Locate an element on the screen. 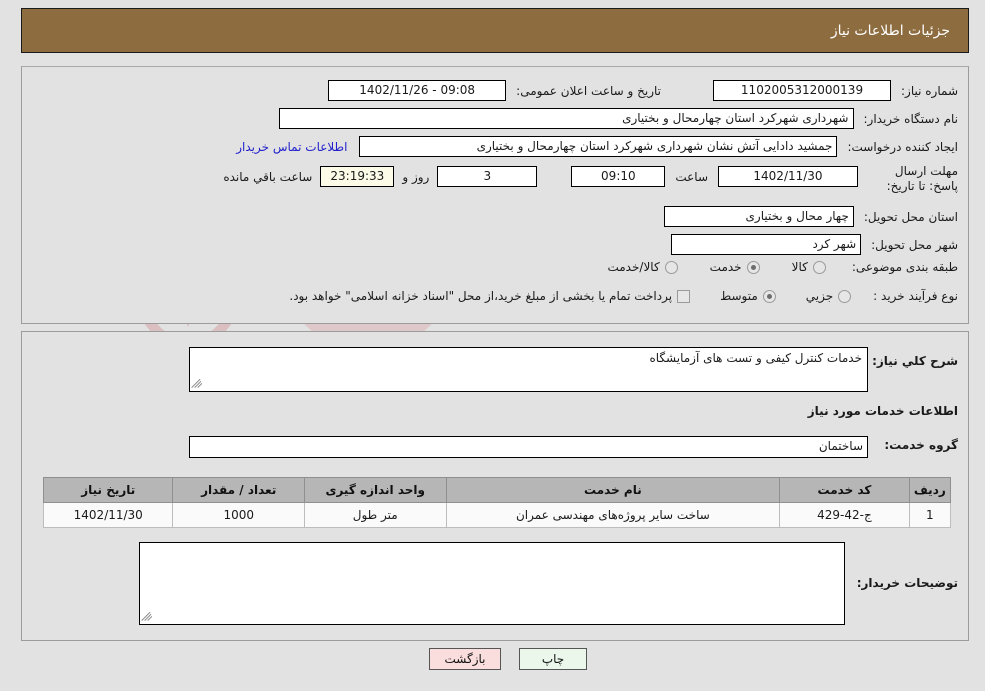  service-group-label: گروه خدمت: is located at coordinates (921, 445).